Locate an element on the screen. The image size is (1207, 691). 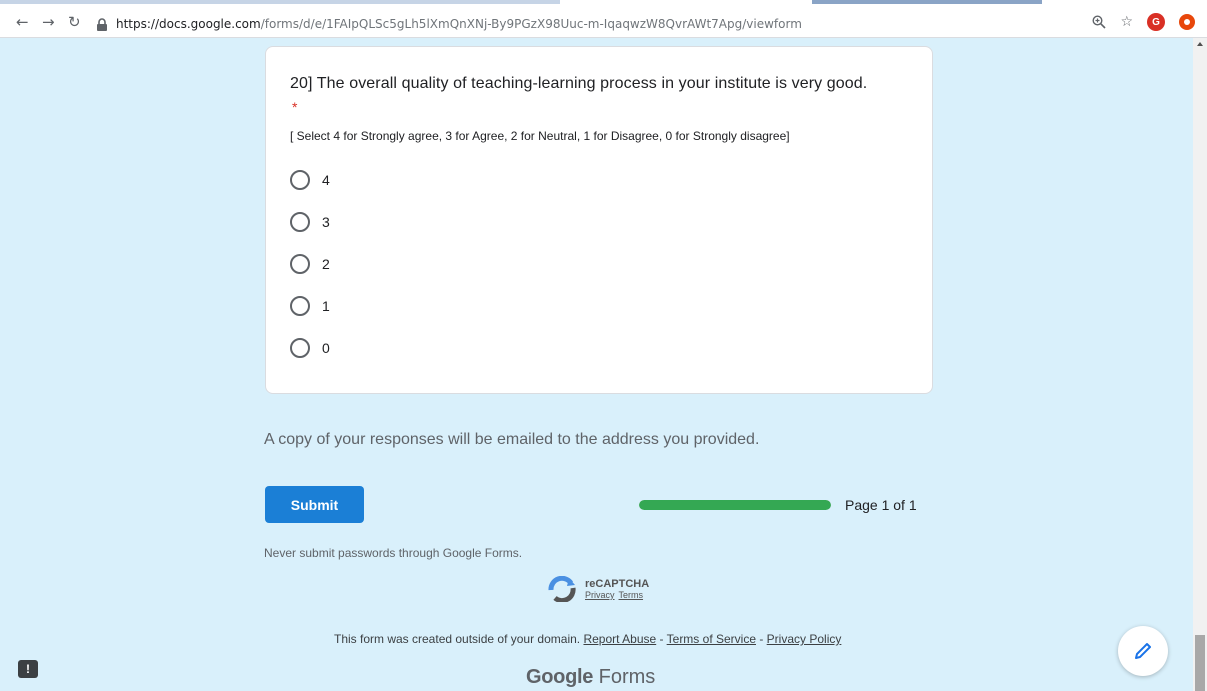
scroll-thumb is located at coordinates (1200, 663).